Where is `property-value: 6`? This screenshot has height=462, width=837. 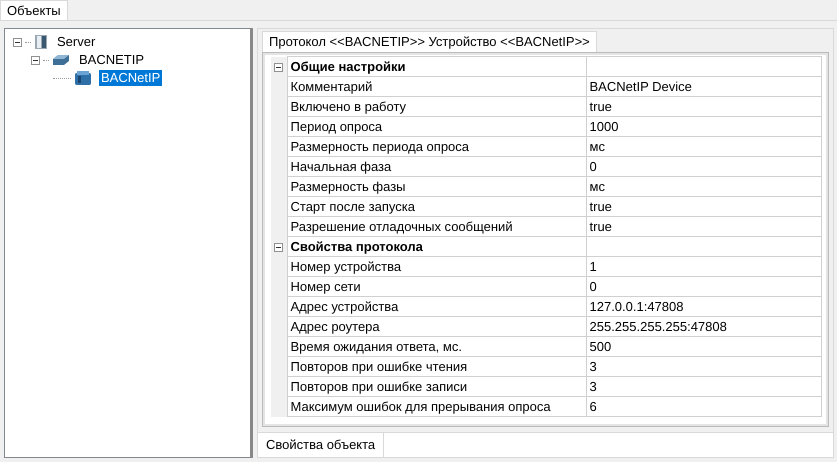 property-value: 6 is located at coordinates (704, 406).